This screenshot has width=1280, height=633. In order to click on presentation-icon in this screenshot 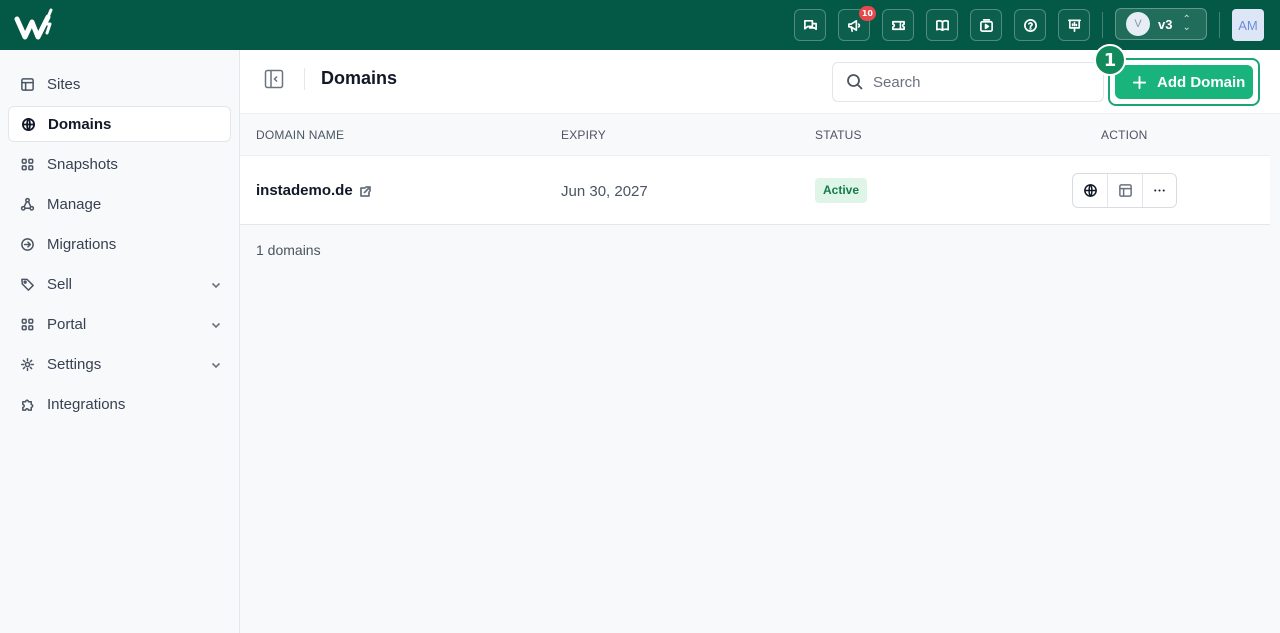, I will do `click(1074, 25)`.